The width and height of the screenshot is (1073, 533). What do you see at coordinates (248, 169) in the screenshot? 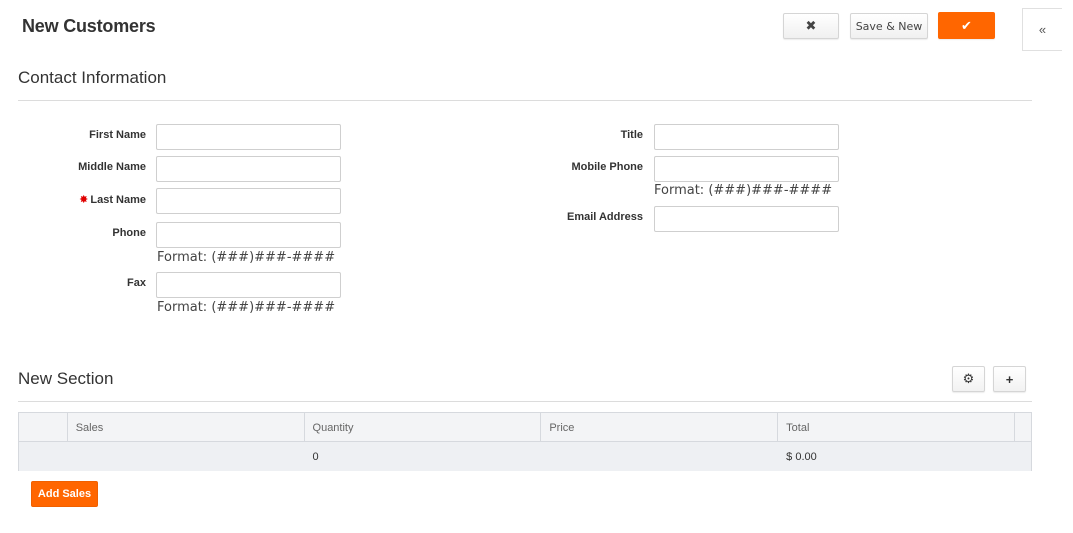
I see `middle-name-input` at bounding box center [248, 169].